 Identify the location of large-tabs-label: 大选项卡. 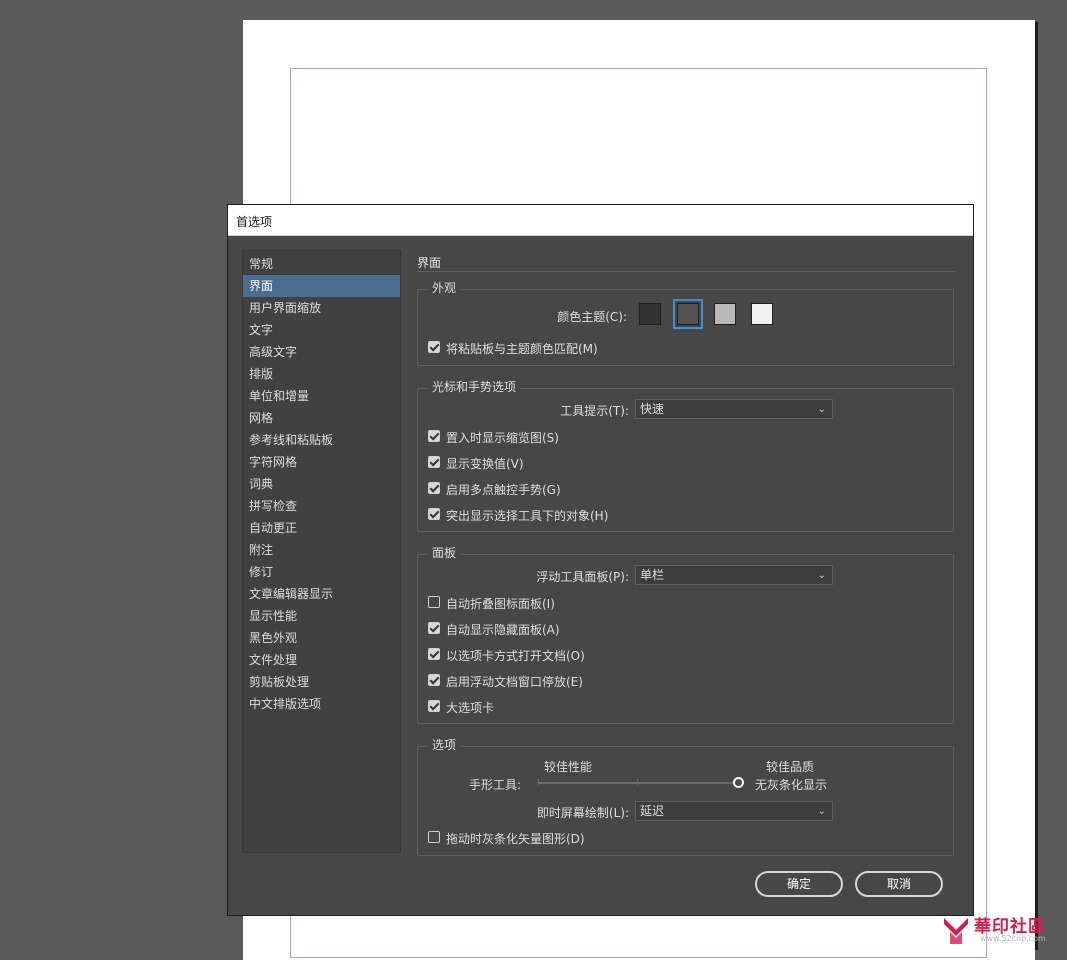
(470, 708).